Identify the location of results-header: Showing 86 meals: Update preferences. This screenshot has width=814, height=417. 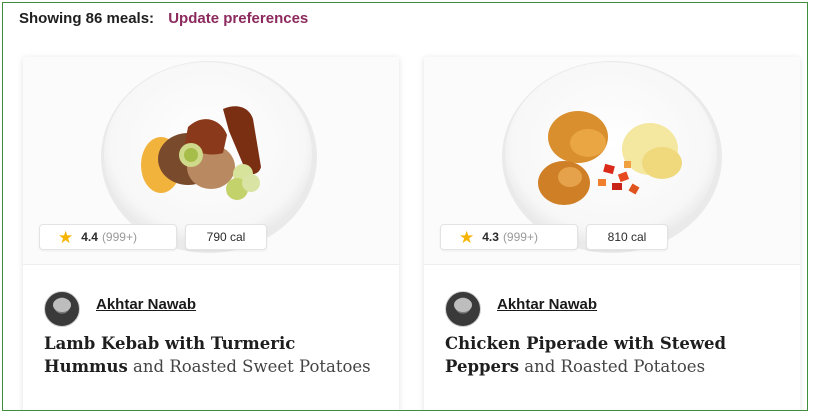
(163, 18).